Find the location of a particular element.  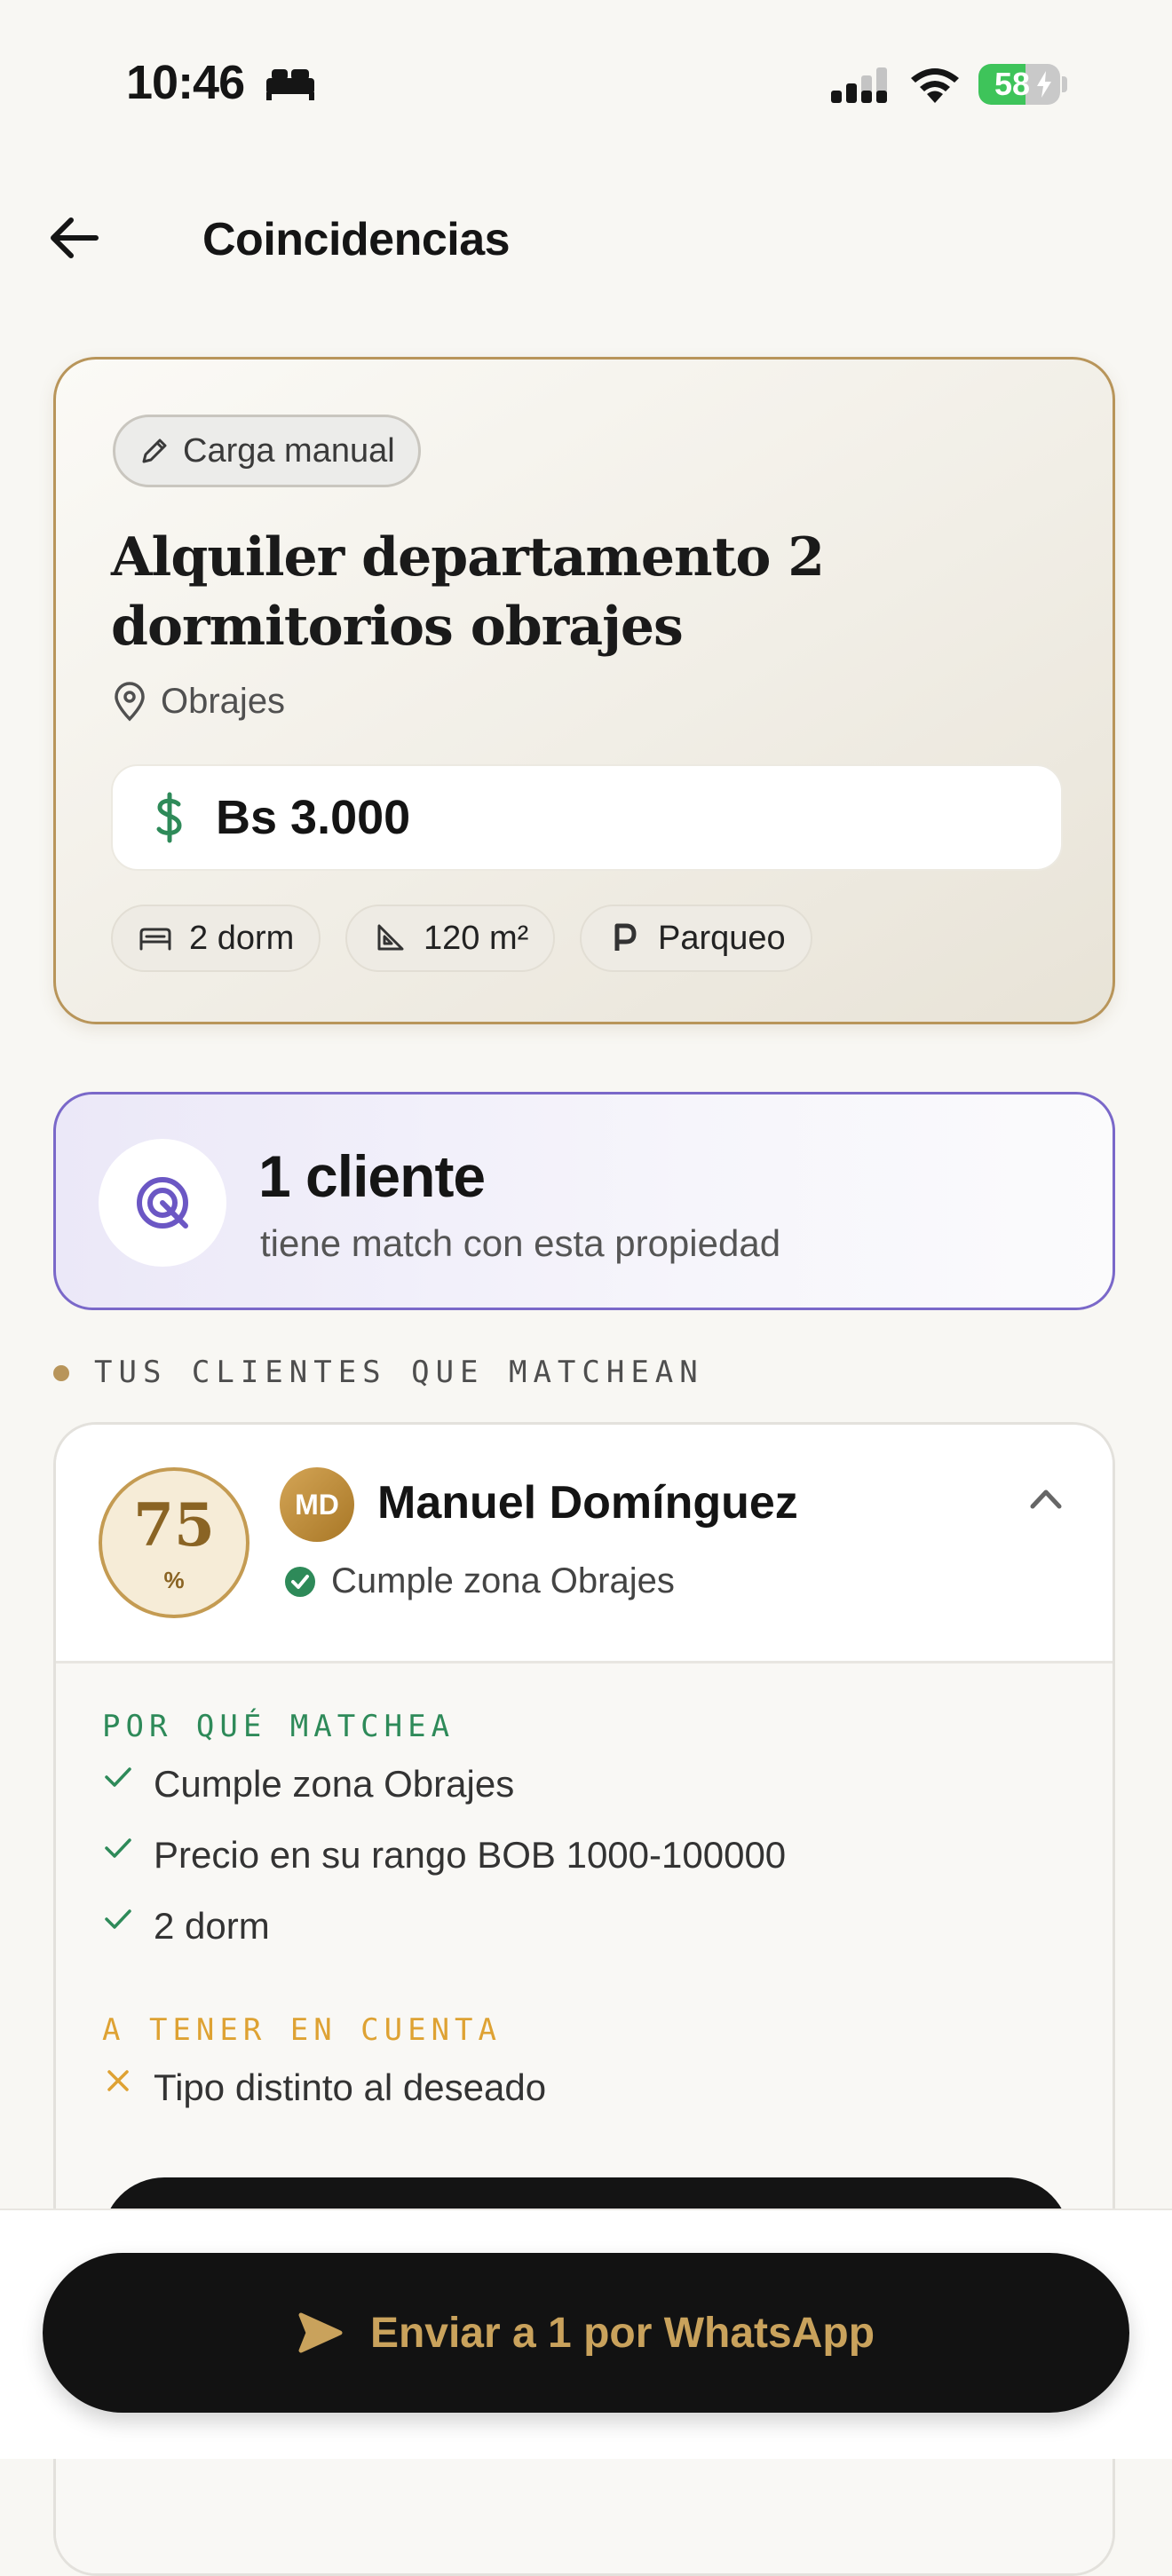

why-match-label: POR QUÉ MATCHEA is located at coordinates (279, 1726).